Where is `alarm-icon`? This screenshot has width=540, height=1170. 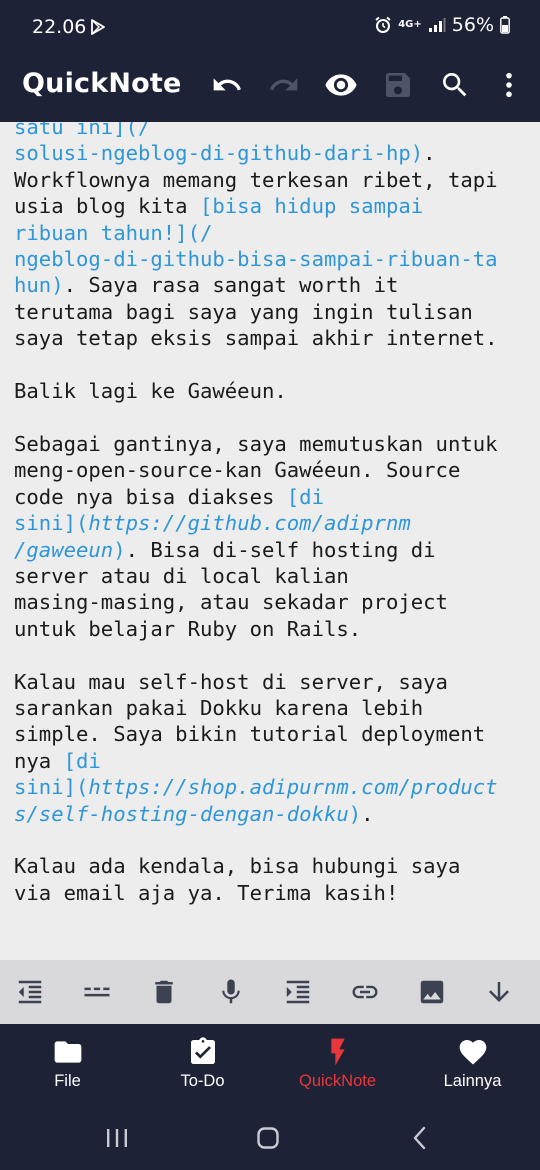
alarm-icon is located at coordinates (383, 24).